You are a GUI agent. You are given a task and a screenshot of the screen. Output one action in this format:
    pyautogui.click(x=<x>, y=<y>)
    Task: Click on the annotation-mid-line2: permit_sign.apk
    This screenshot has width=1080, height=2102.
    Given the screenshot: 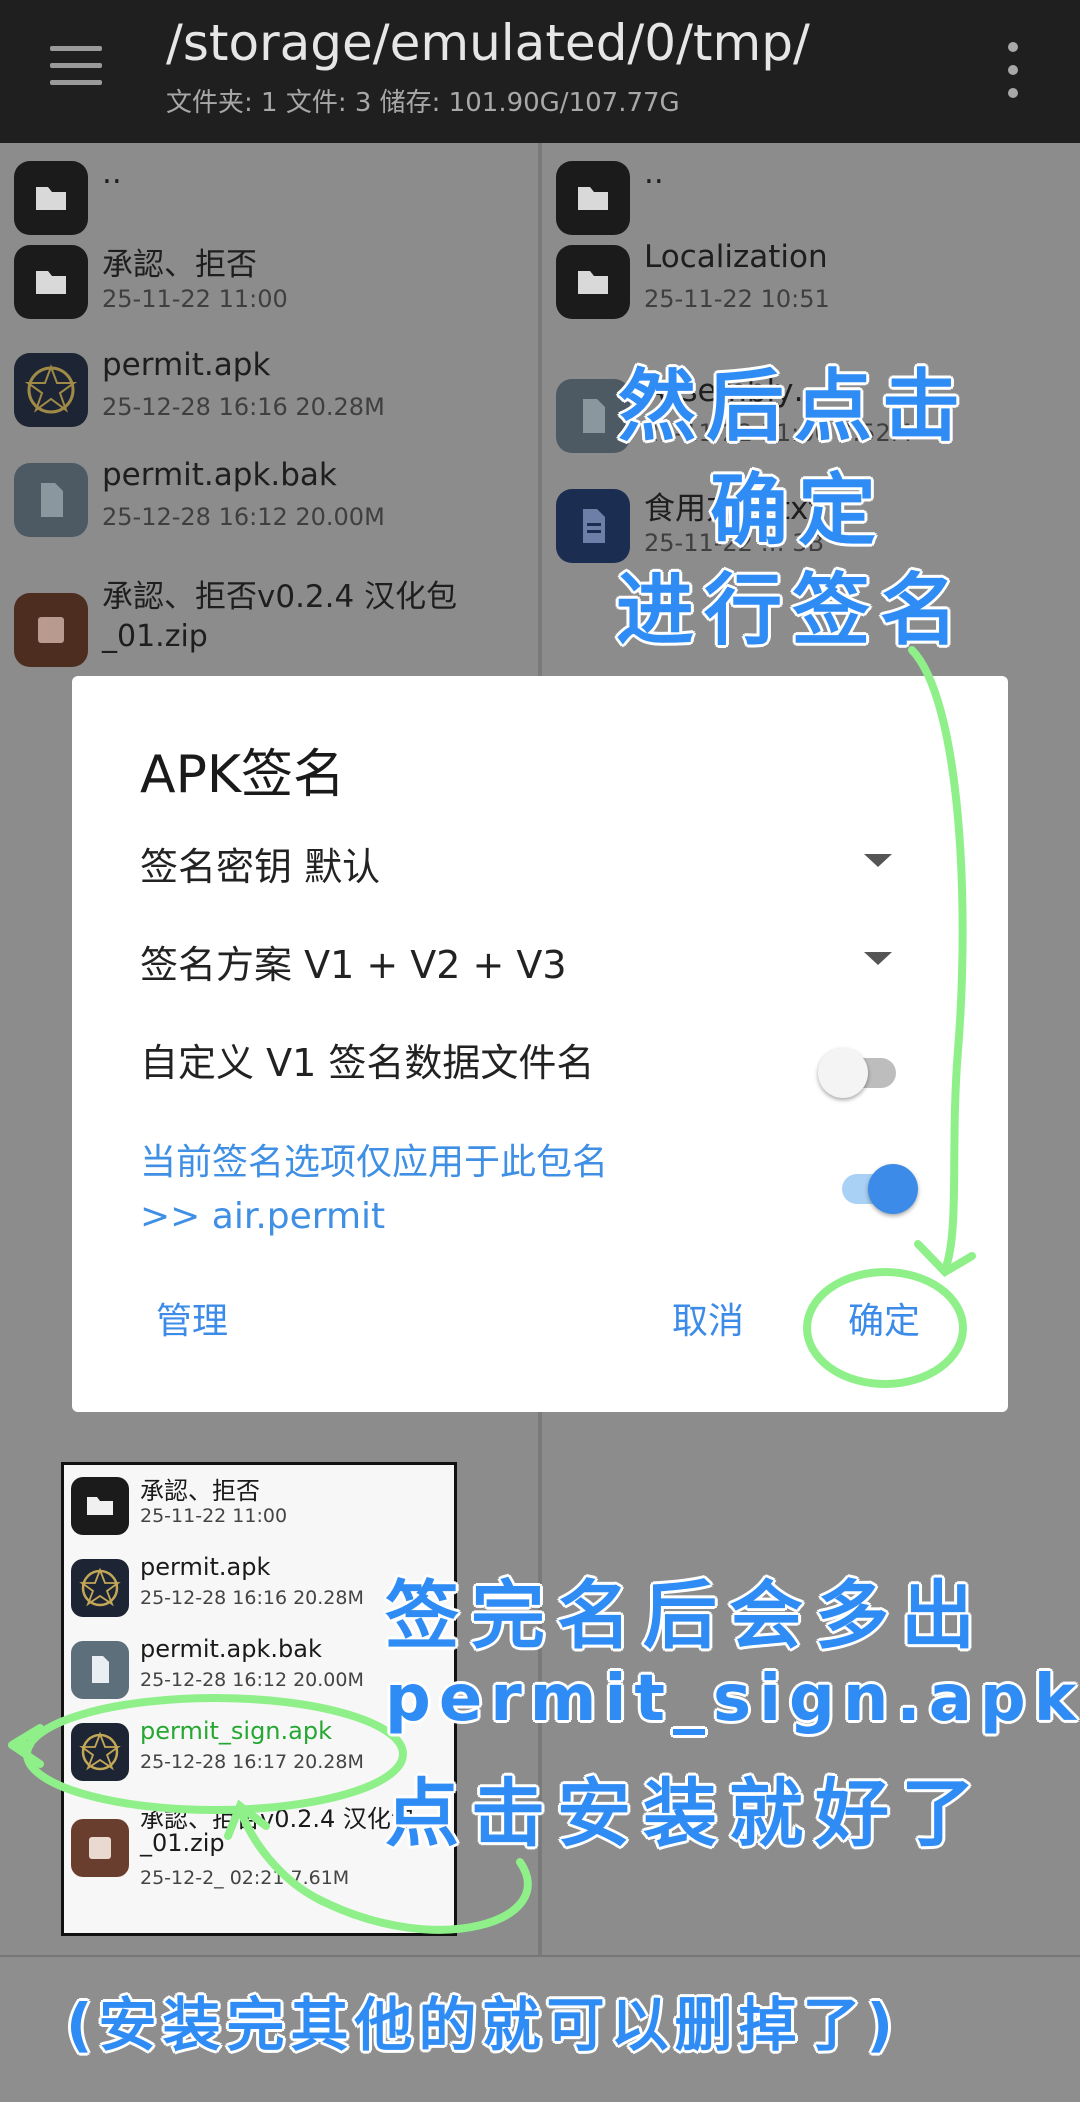 What is the action you would take?
    pyautogui.click(x=732, y=1699)
    